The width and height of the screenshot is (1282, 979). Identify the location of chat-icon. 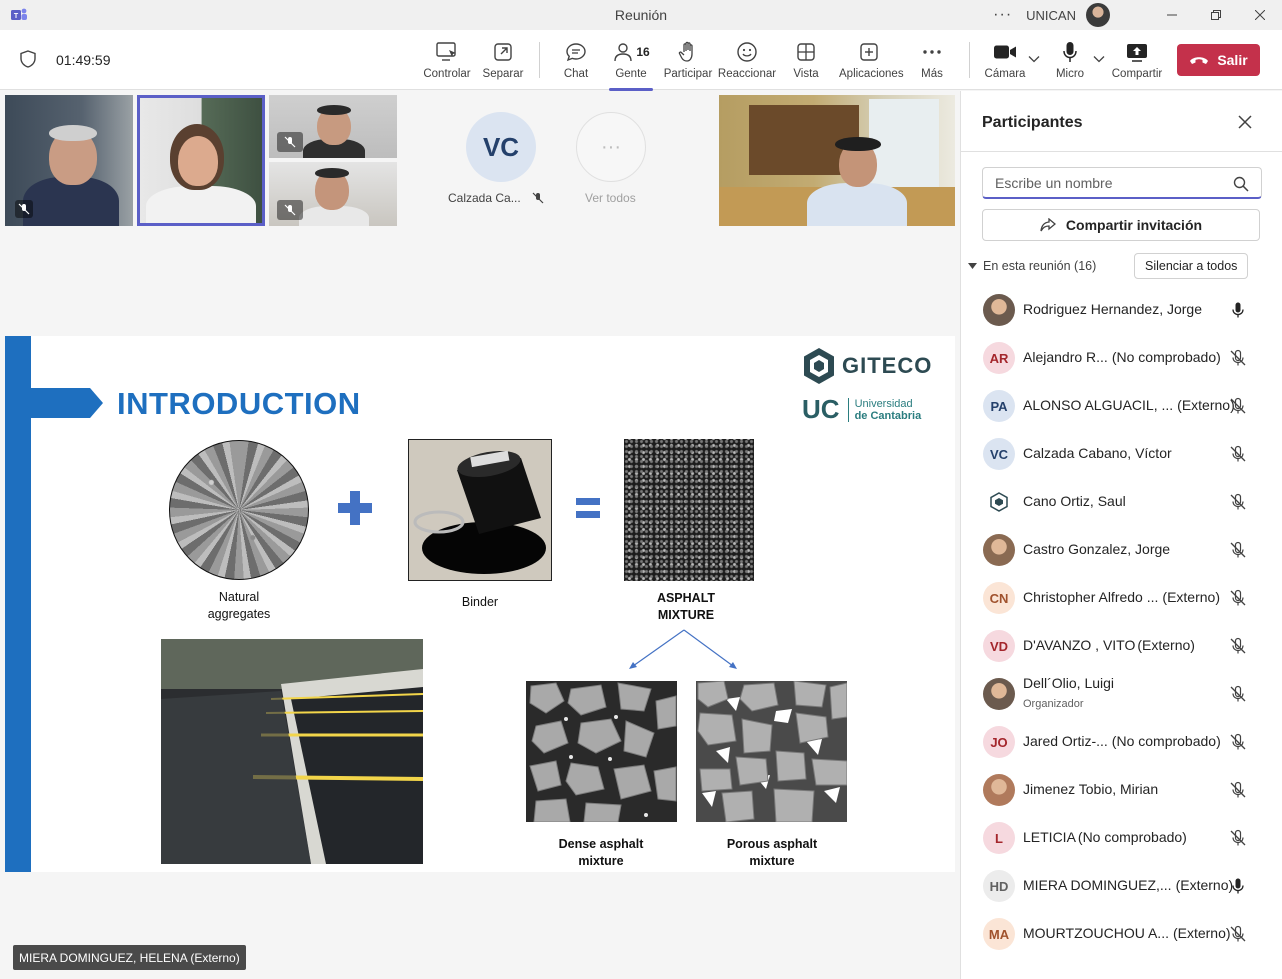
(576, 52).